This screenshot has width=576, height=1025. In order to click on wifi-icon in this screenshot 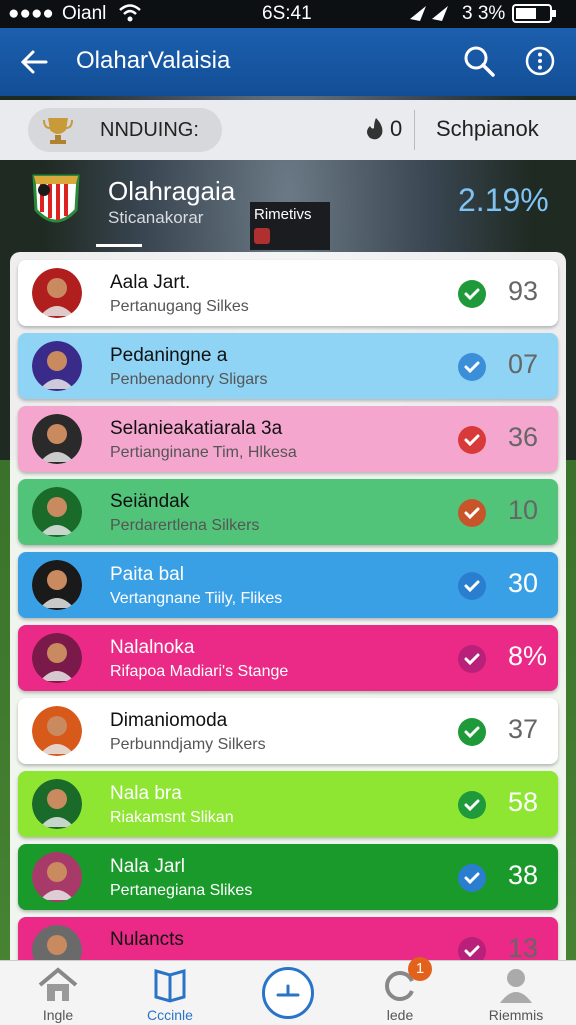, I will do `click(130, 16)`.